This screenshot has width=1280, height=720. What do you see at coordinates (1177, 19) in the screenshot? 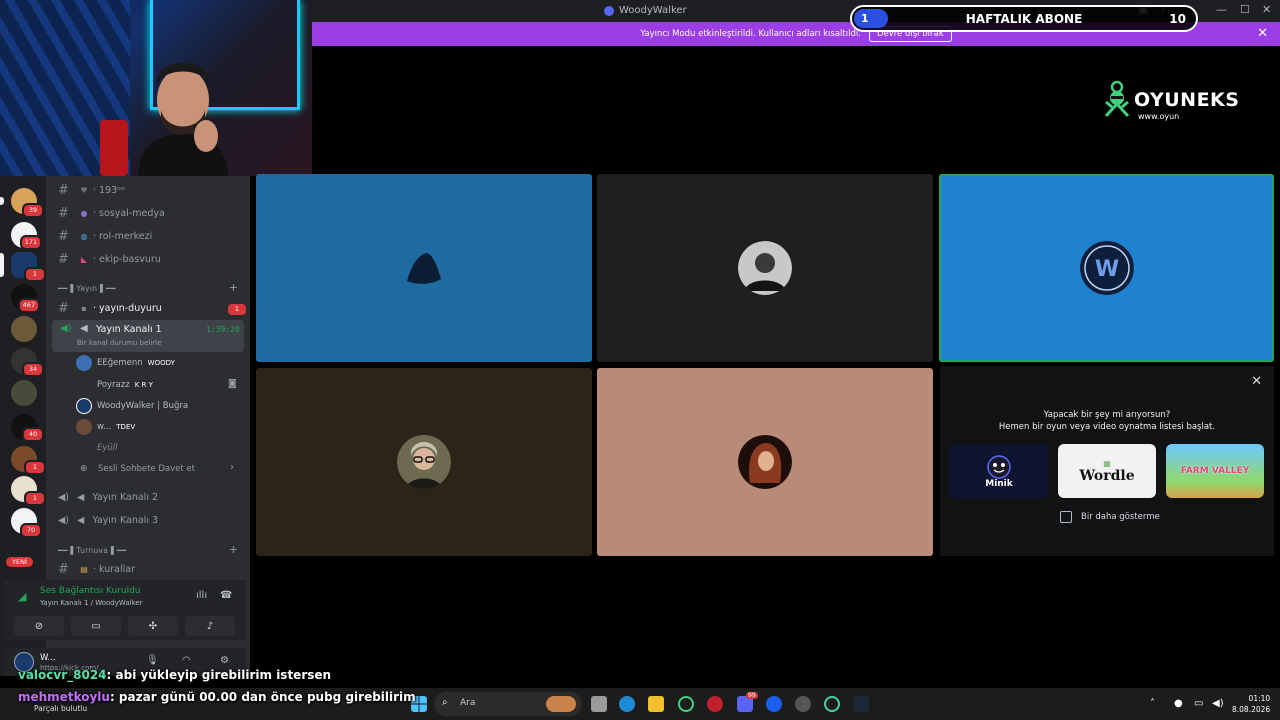
I see `subscriber-goal-target: 10` at bounding box center [1177, 19].